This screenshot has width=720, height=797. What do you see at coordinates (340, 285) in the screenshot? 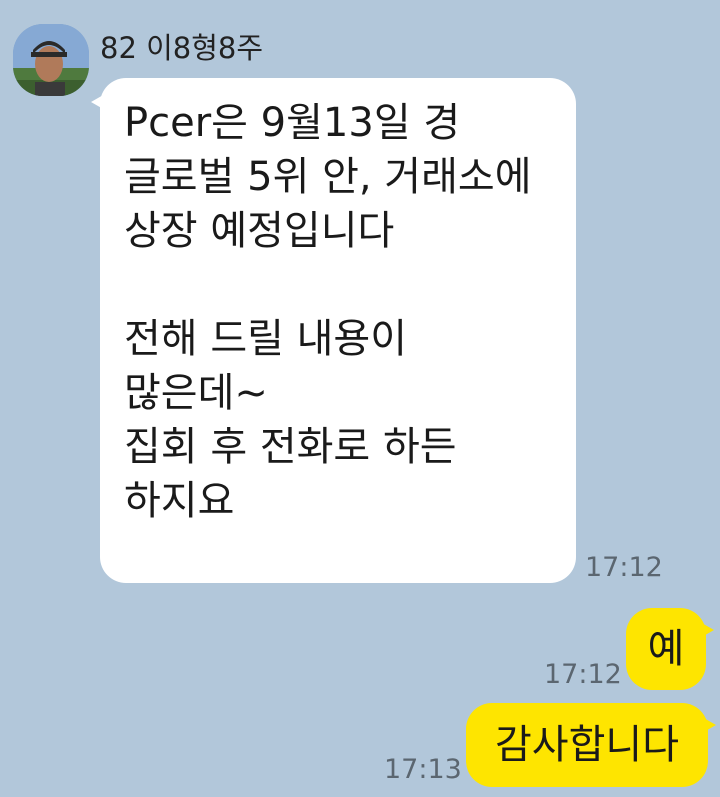
I see `message-line` at bounding box center [340, 285].